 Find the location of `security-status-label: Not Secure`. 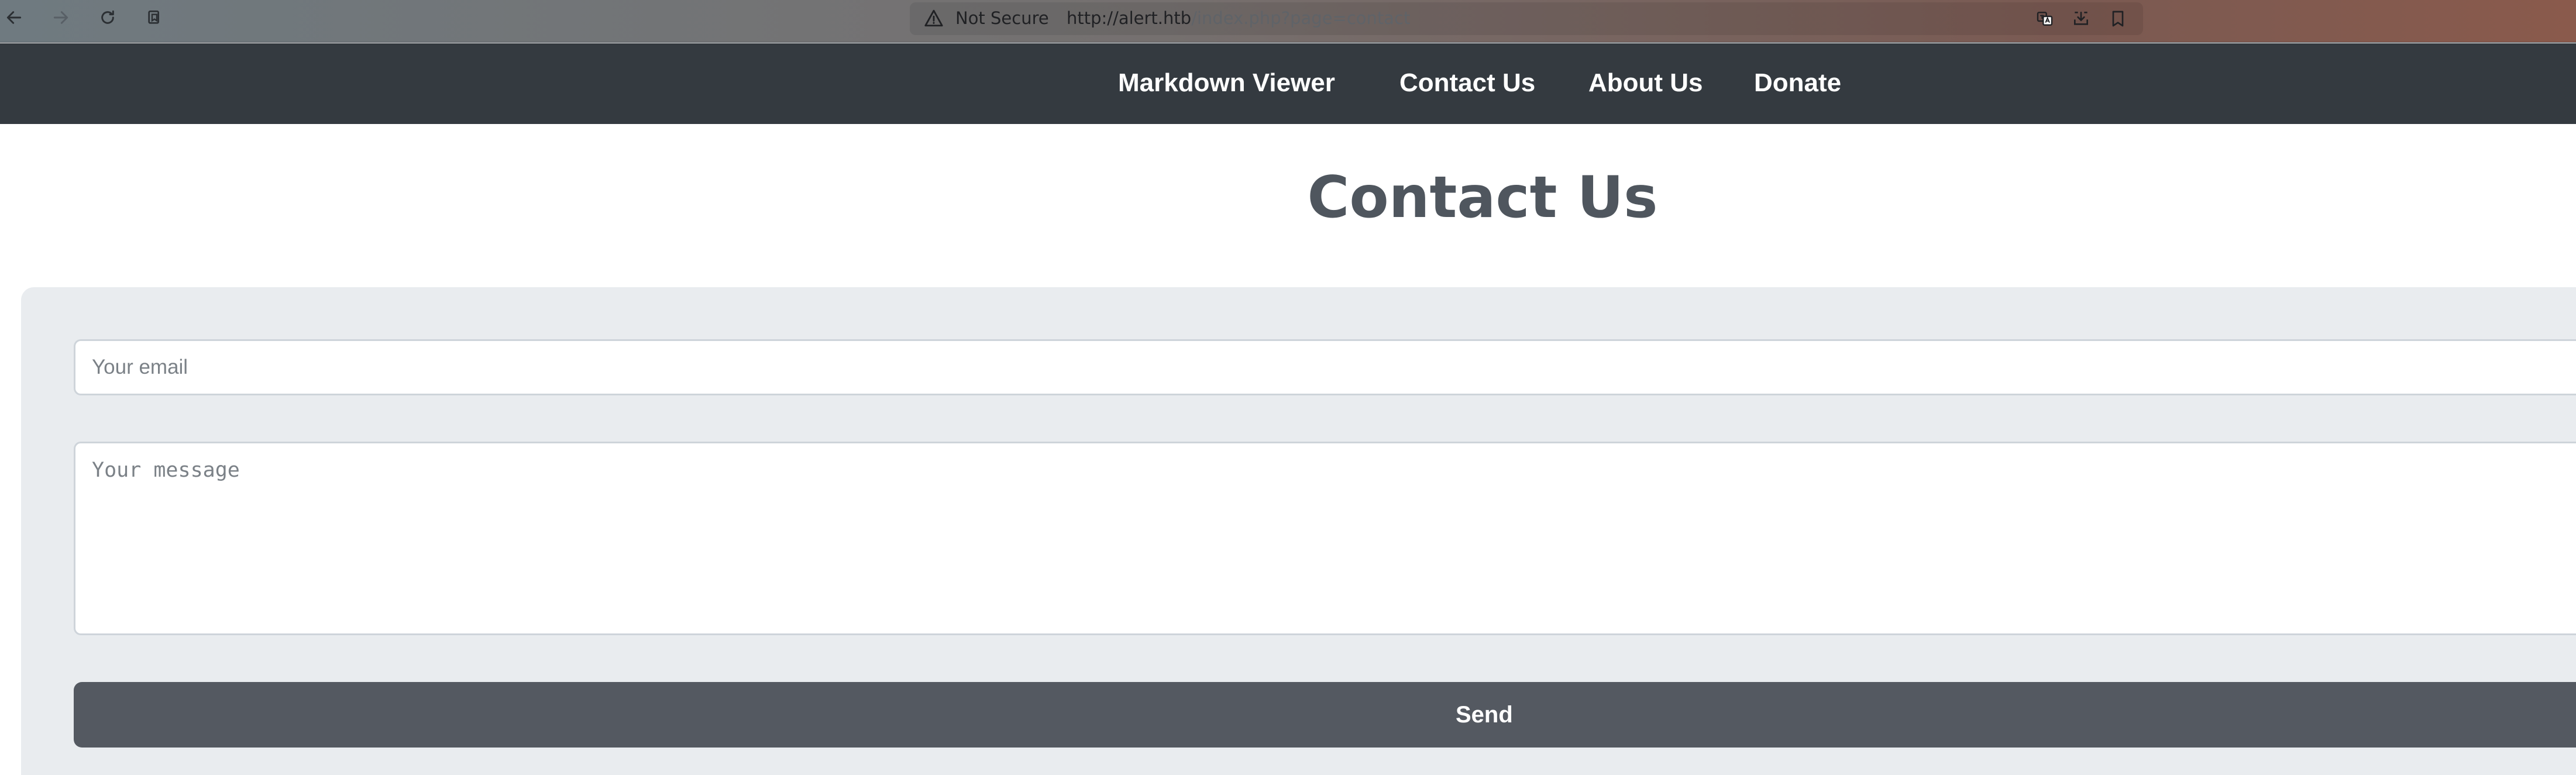

security-status-label: Not Secure is located at coordinates (1002, 18).